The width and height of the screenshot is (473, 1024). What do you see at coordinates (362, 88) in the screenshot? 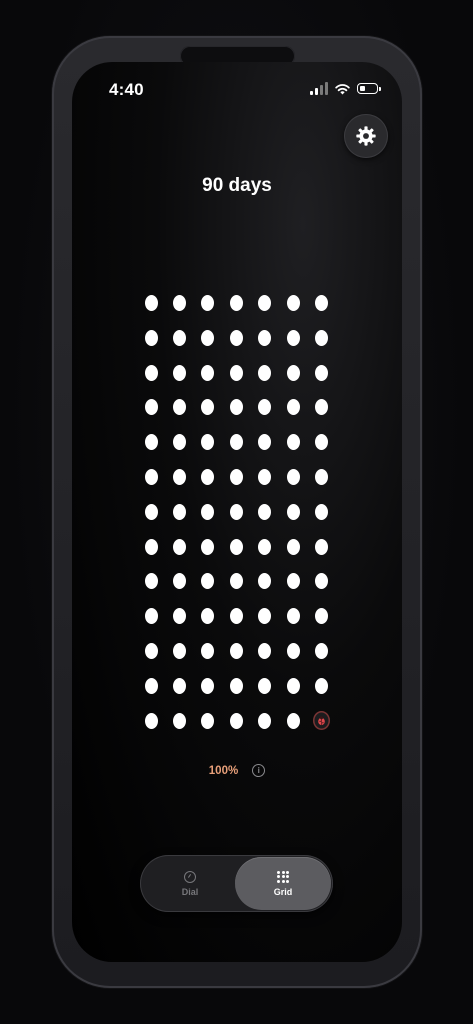
I see `battery-level` at bounding box center [362, 88].